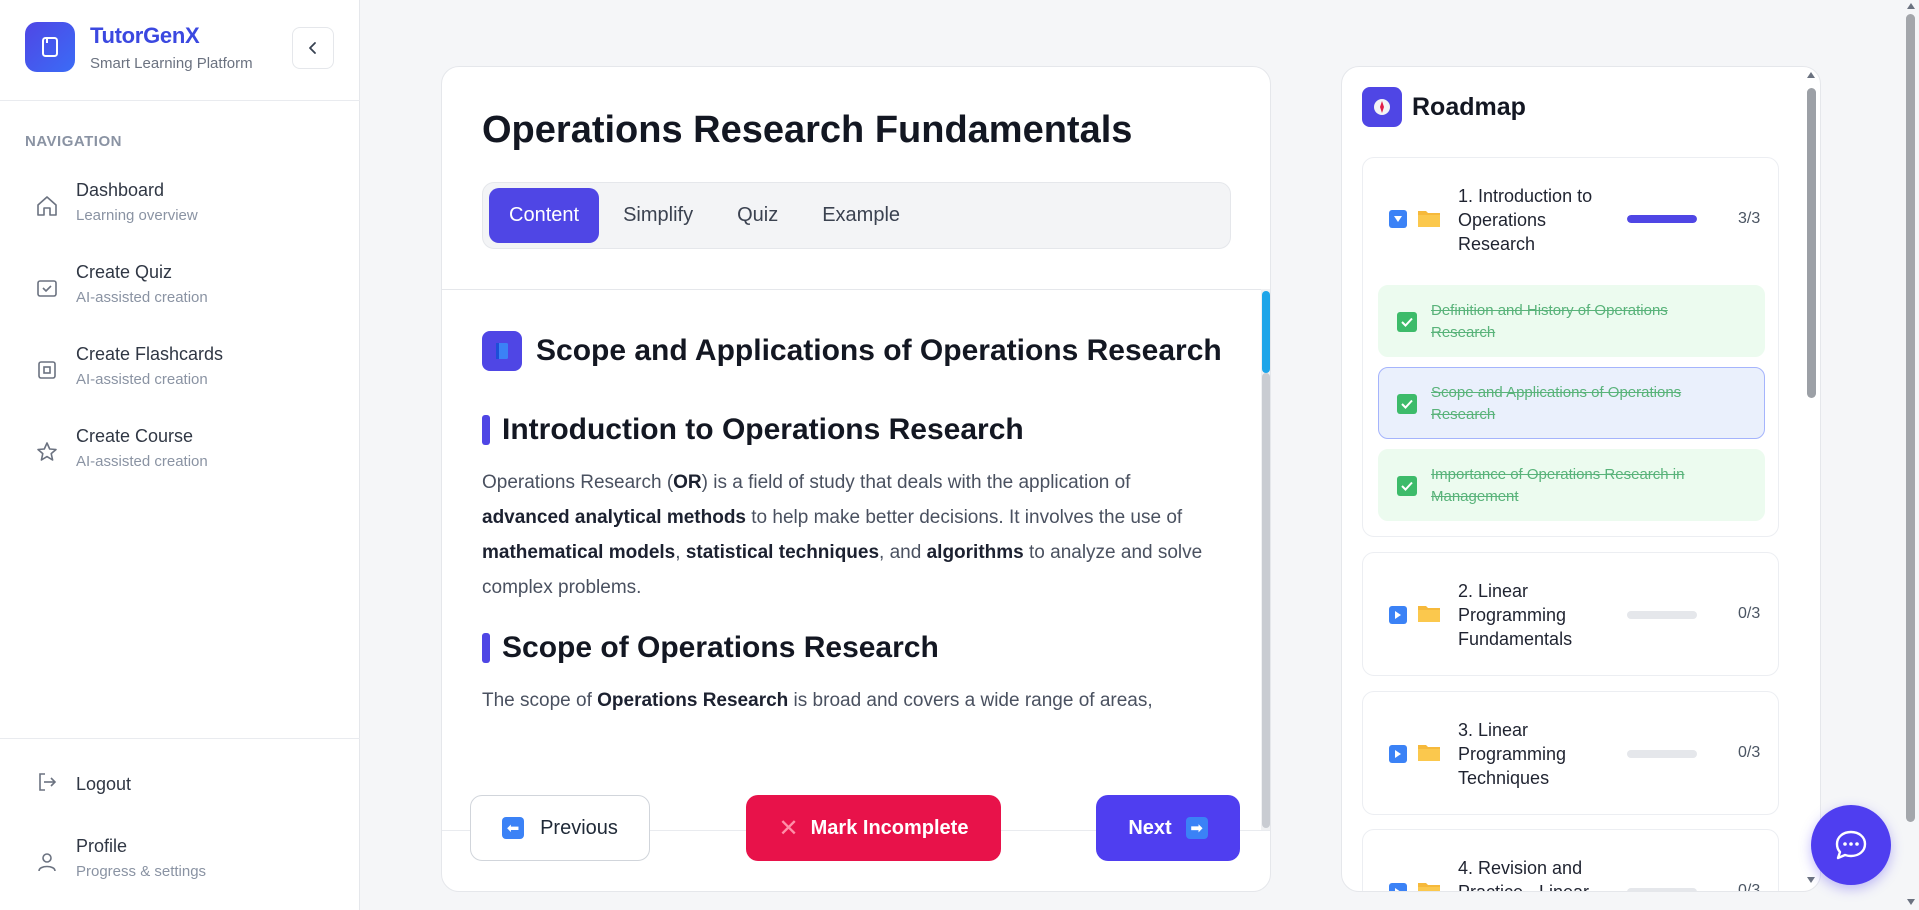 The image size is (1919, 910). I want to click on sidebar-item-sublabel: Progress & settings, so click(141, 871).